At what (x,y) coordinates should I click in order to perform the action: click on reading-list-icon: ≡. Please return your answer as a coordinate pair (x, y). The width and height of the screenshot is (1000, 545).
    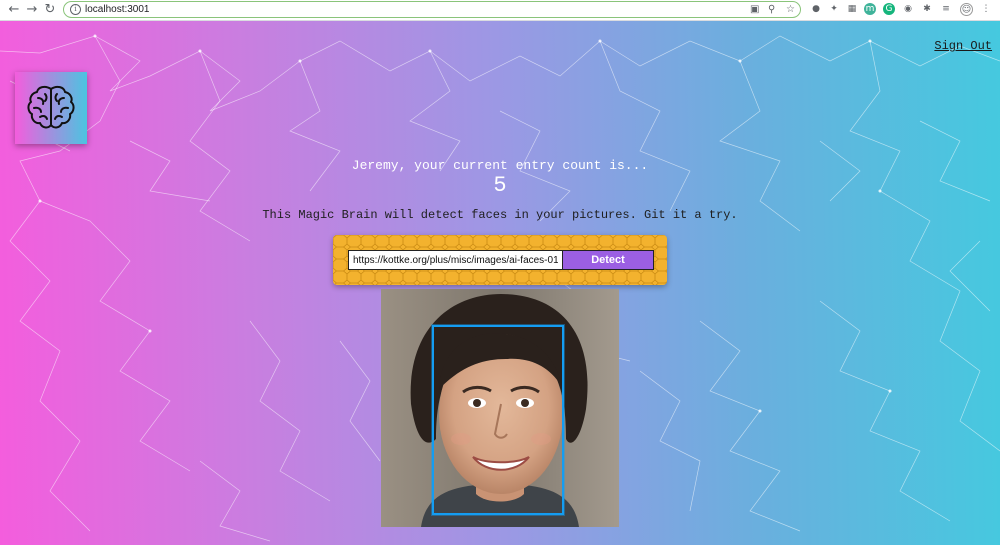
    Looking at the image, I should click on (946, 9).